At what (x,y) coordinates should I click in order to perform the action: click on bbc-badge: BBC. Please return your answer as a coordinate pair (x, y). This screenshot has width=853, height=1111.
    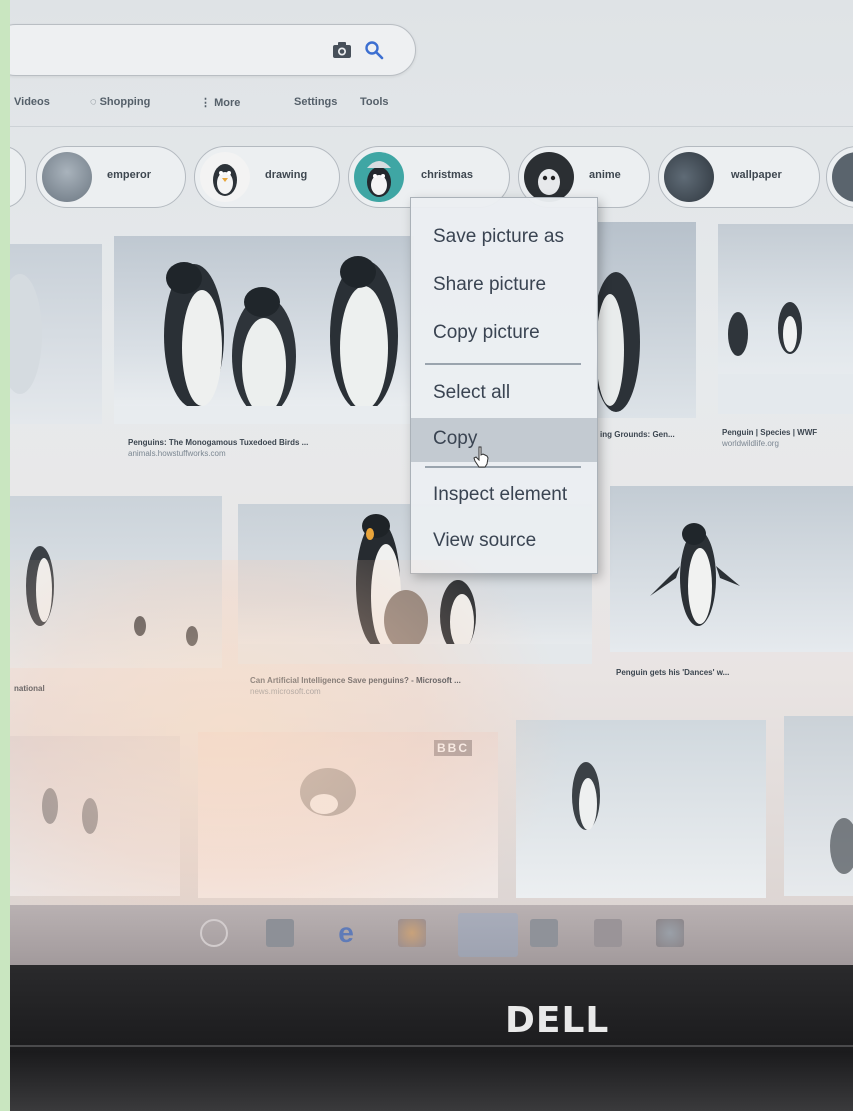
    Looking at the image, I should click on (453, 748).